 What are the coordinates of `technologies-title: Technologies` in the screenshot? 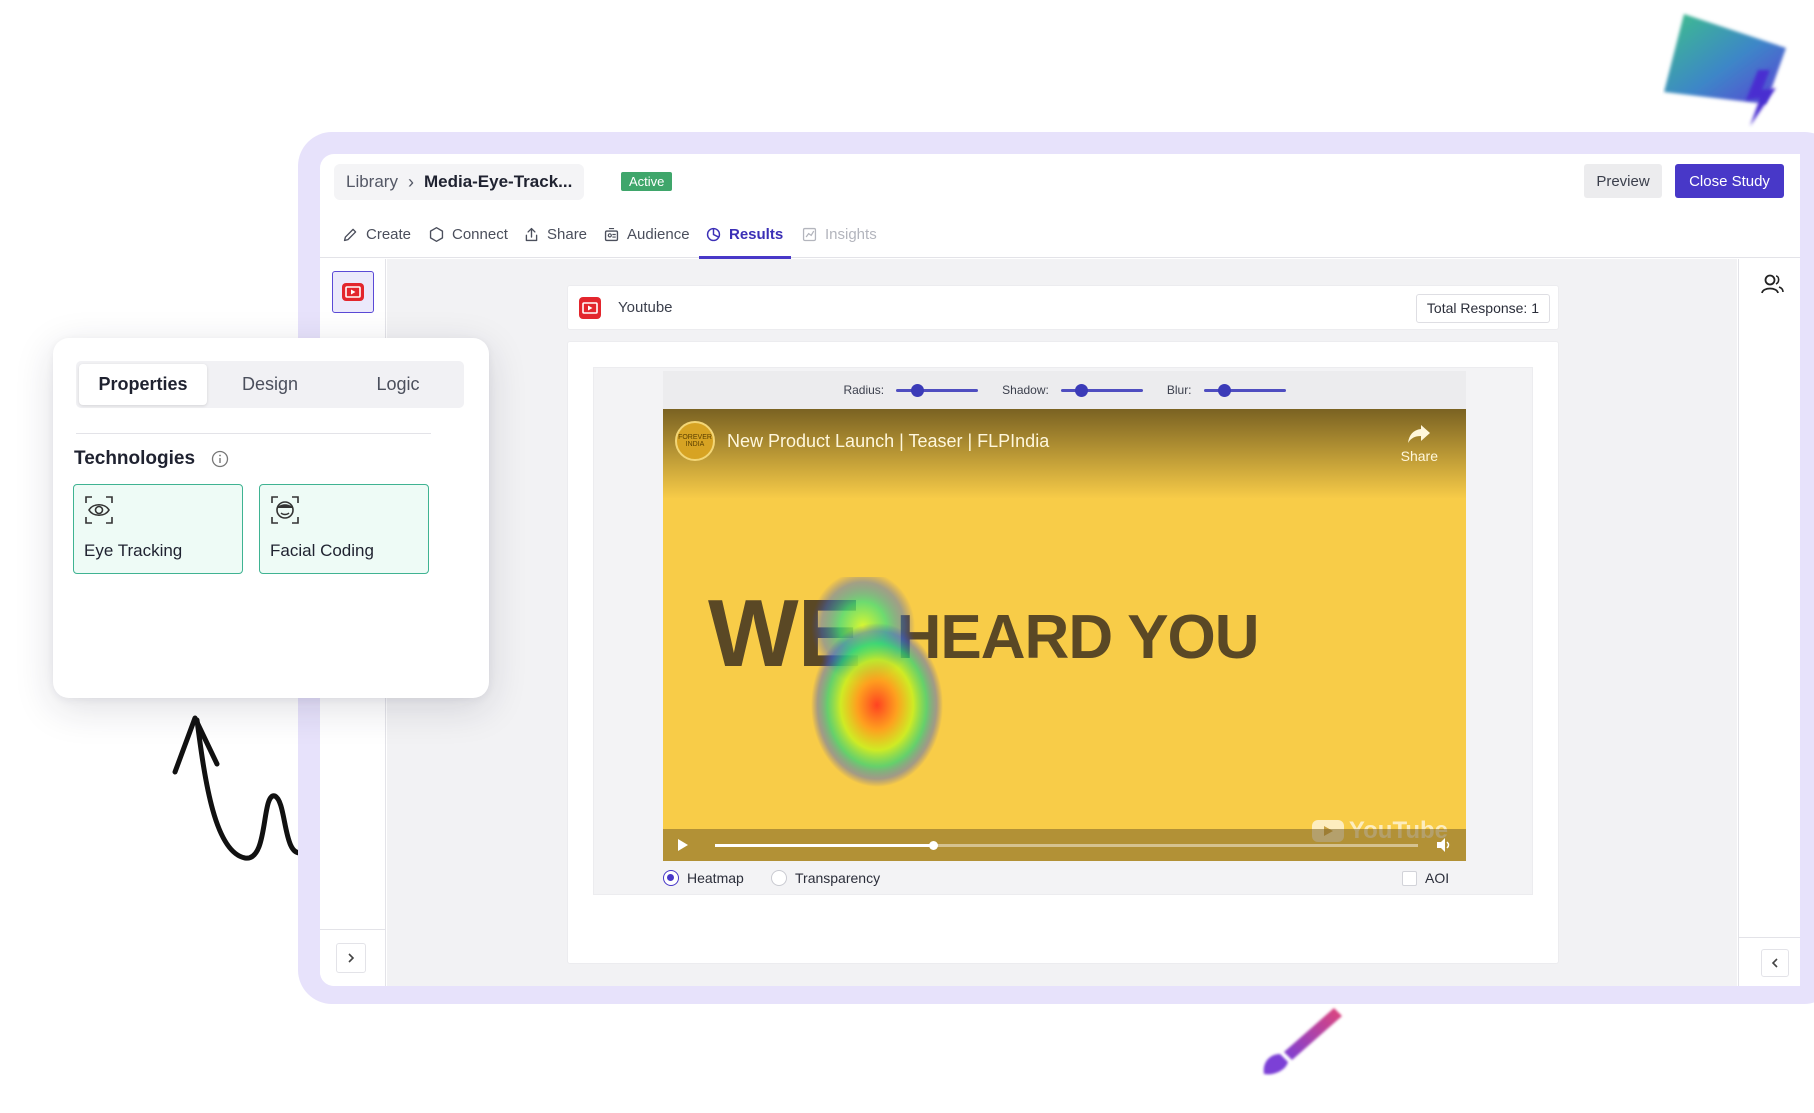 It's located at (135, 458).